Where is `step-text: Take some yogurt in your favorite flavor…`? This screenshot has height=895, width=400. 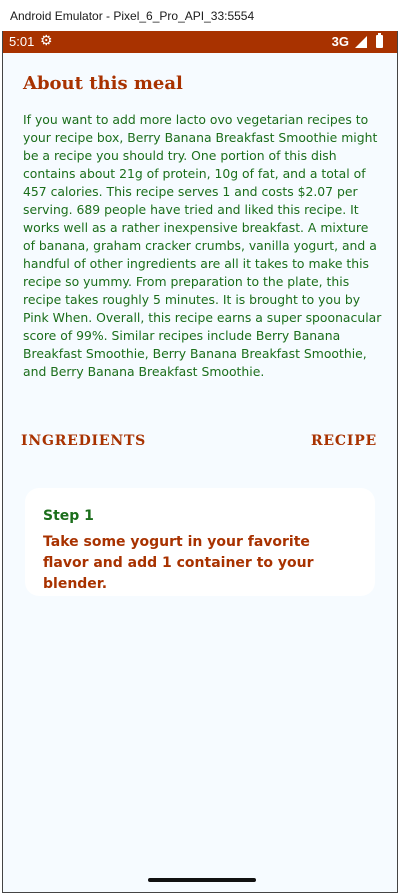 step-text: Take some yogurt in your favorite flavor… is located at coordinates (178, 563).